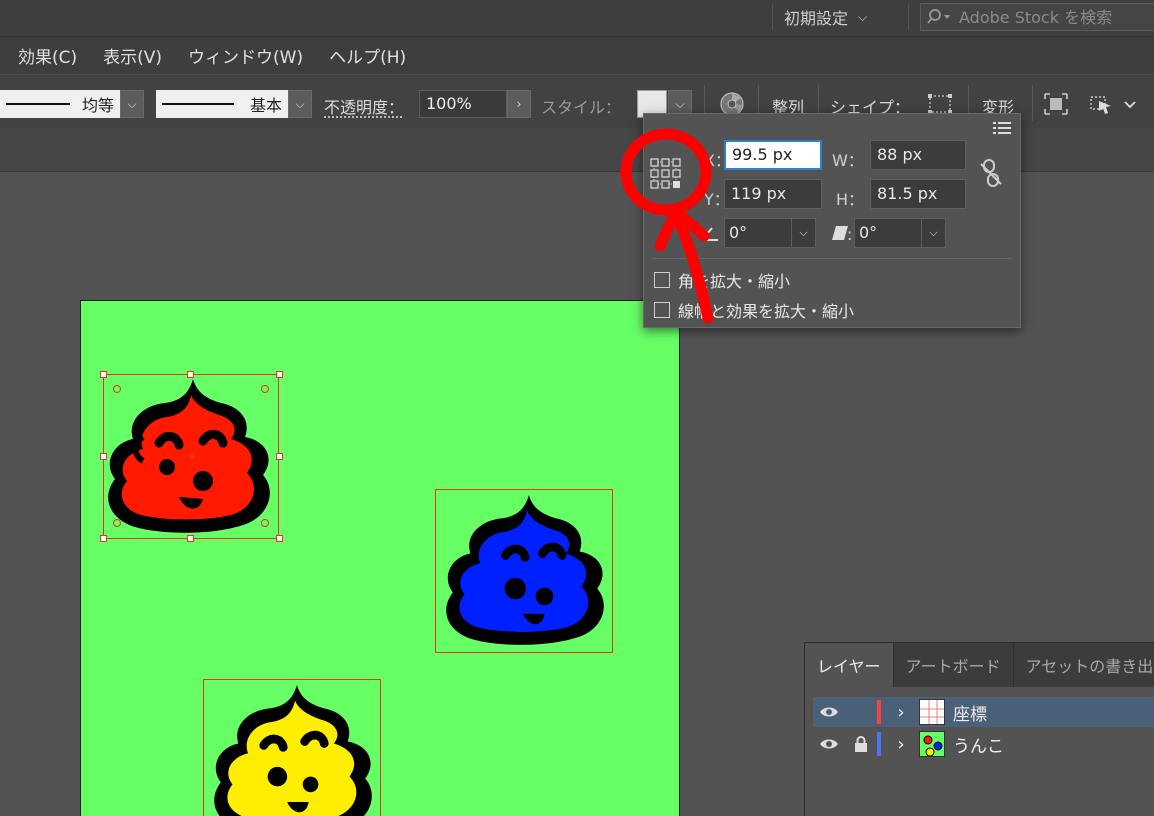 The width and height of the screenshot is (1154, 816). I want to click on search-icon, so click(938, 16).